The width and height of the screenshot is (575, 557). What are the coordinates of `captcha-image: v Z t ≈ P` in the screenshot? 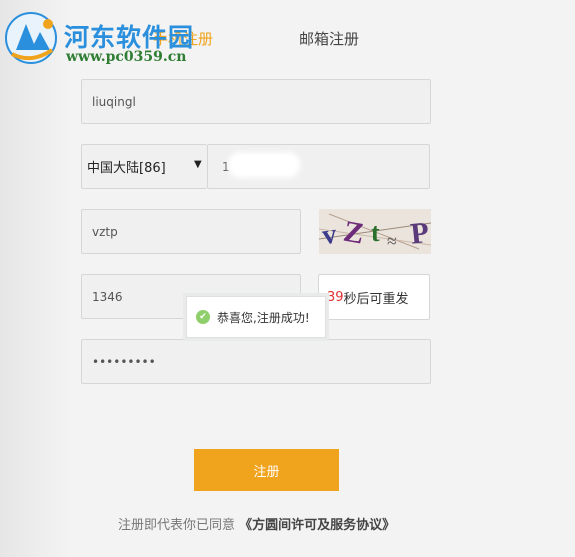 It's located at (375, 231).